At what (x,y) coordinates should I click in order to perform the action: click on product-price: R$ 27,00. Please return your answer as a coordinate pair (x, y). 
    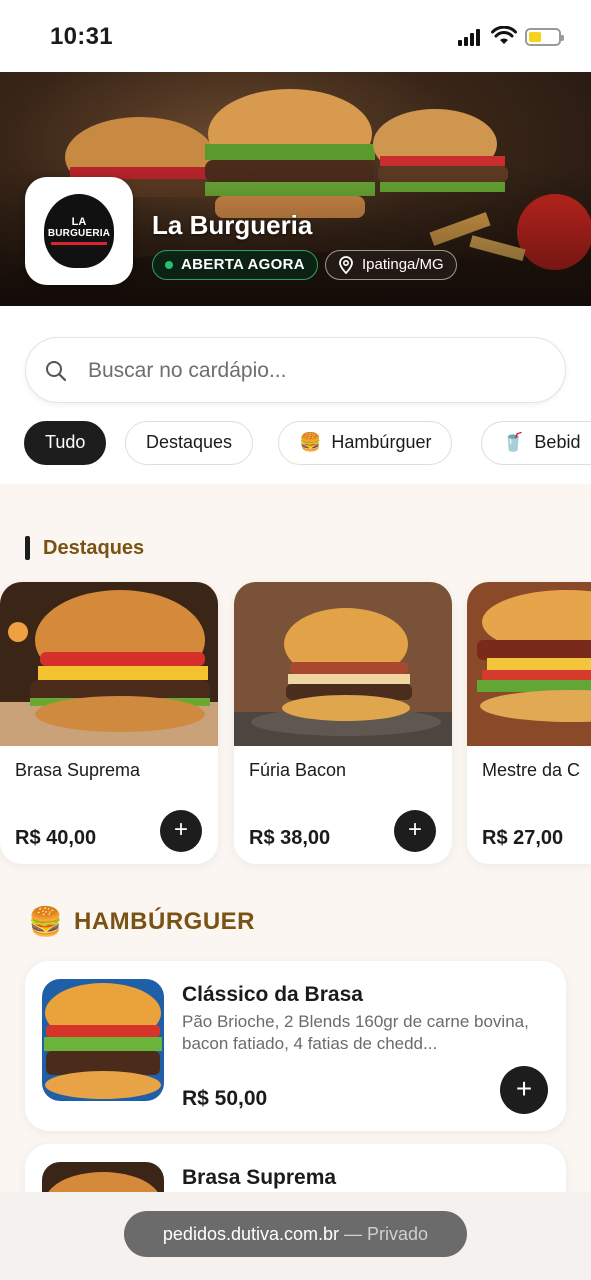
    Looking at the image, I should click on (523, 838).